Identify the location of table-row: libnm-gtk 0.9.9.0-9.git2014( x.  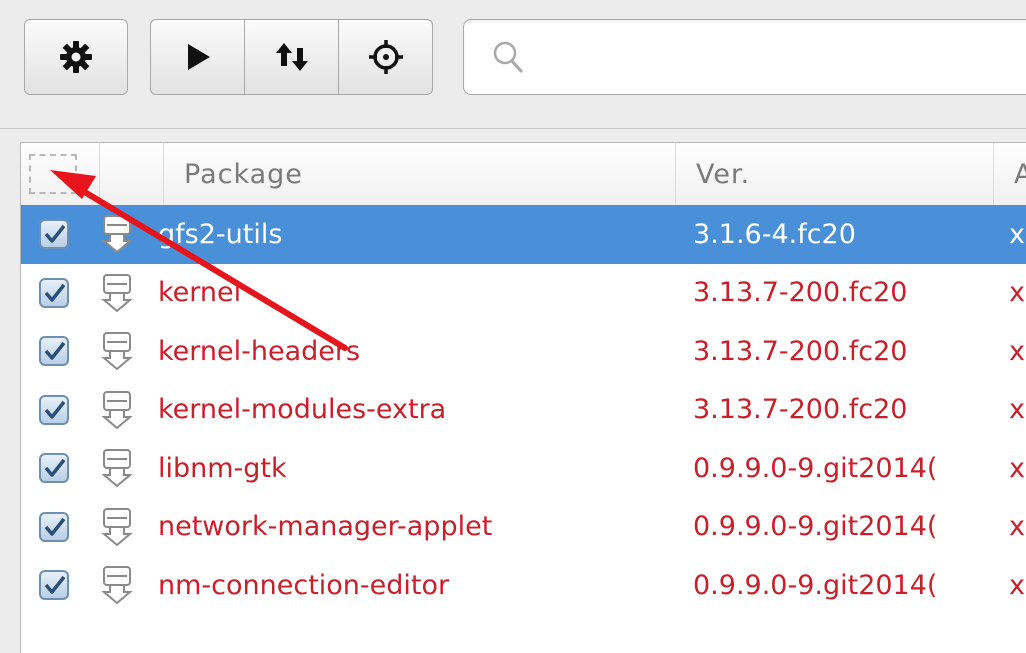
(523, 468).